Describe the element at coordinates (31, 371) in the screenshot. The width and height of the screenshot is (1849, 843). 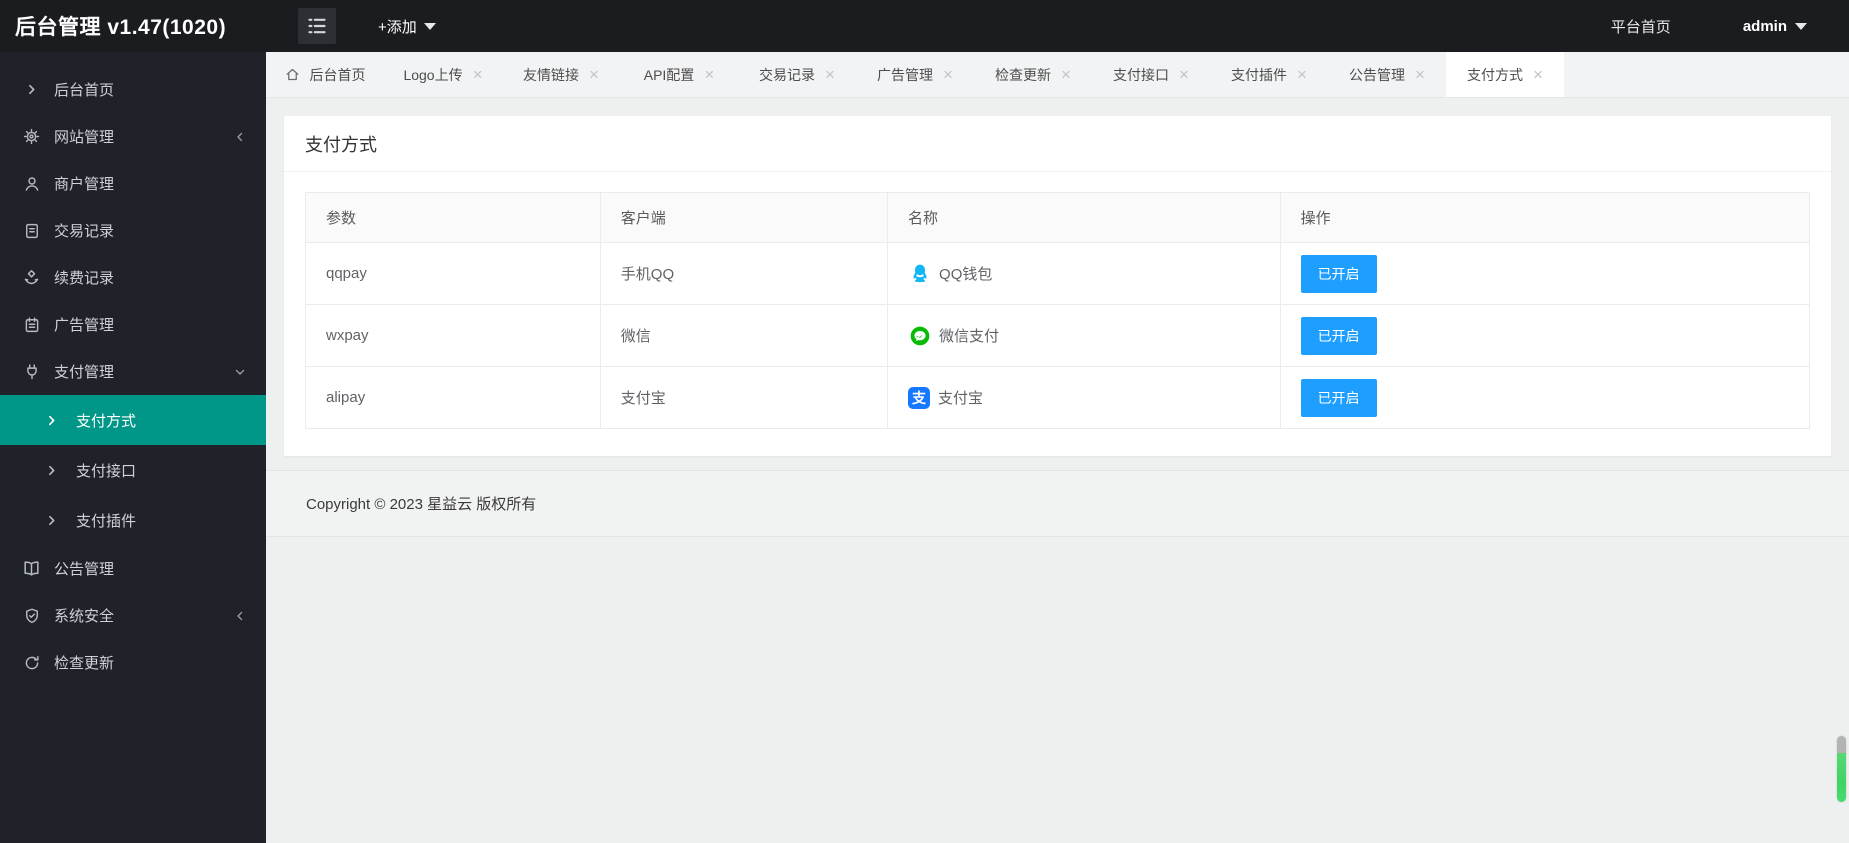
I see `plug-icon` at that location.